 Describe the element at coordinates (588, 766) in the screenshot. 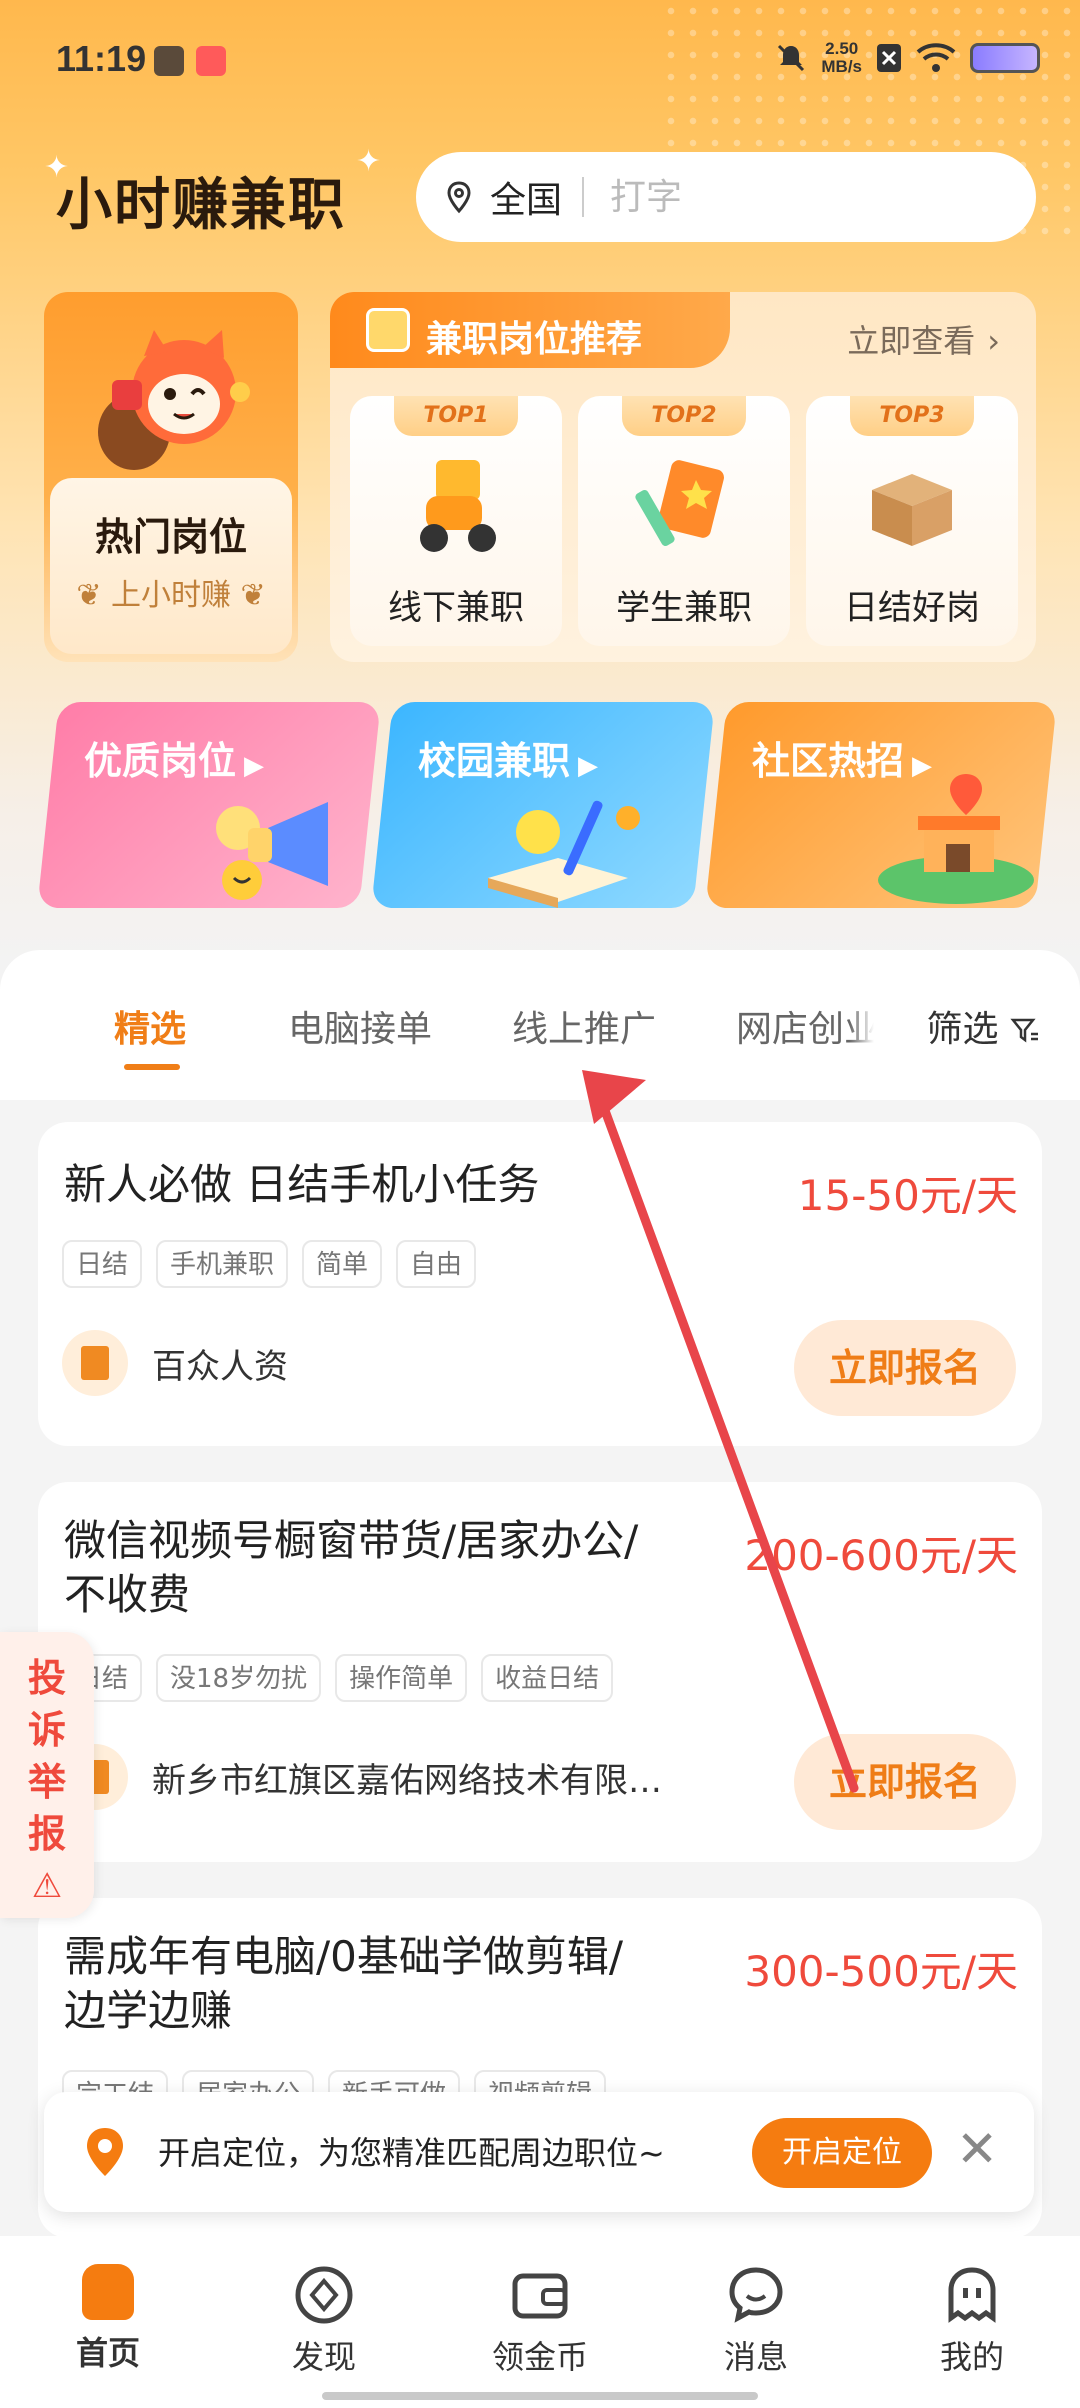

I see `triangle-right-icon: ▶` at that location.